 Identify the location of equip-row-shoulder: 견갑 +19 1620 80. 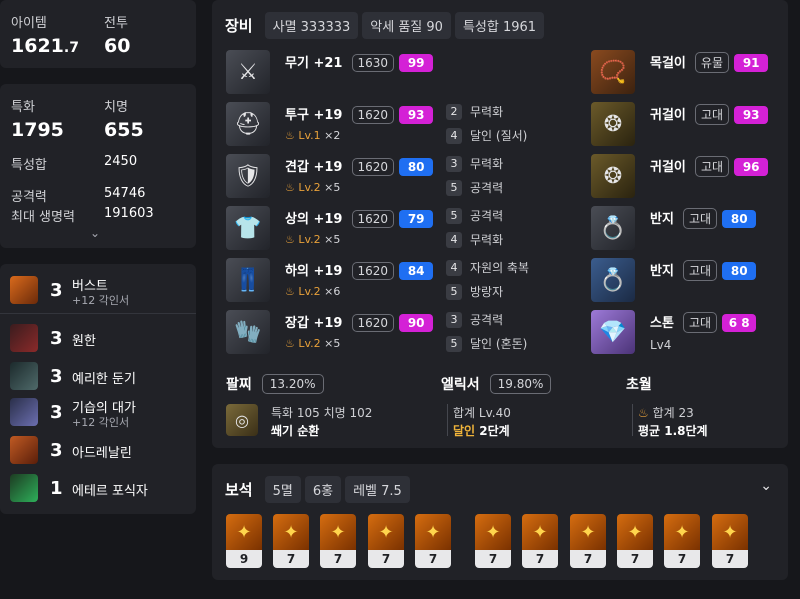
(359, 166).